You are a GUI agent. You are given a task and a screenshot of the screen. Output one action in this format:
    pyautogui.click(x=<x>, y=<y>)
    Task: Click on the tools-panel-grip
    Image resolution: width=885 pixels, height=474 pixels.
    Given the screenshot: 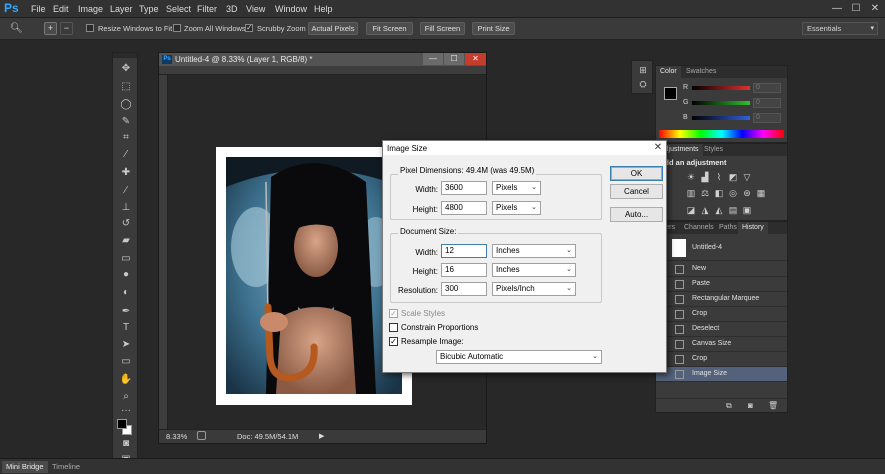 What is the action you would take?
    pyautogui.click(x=125, y=55)
    